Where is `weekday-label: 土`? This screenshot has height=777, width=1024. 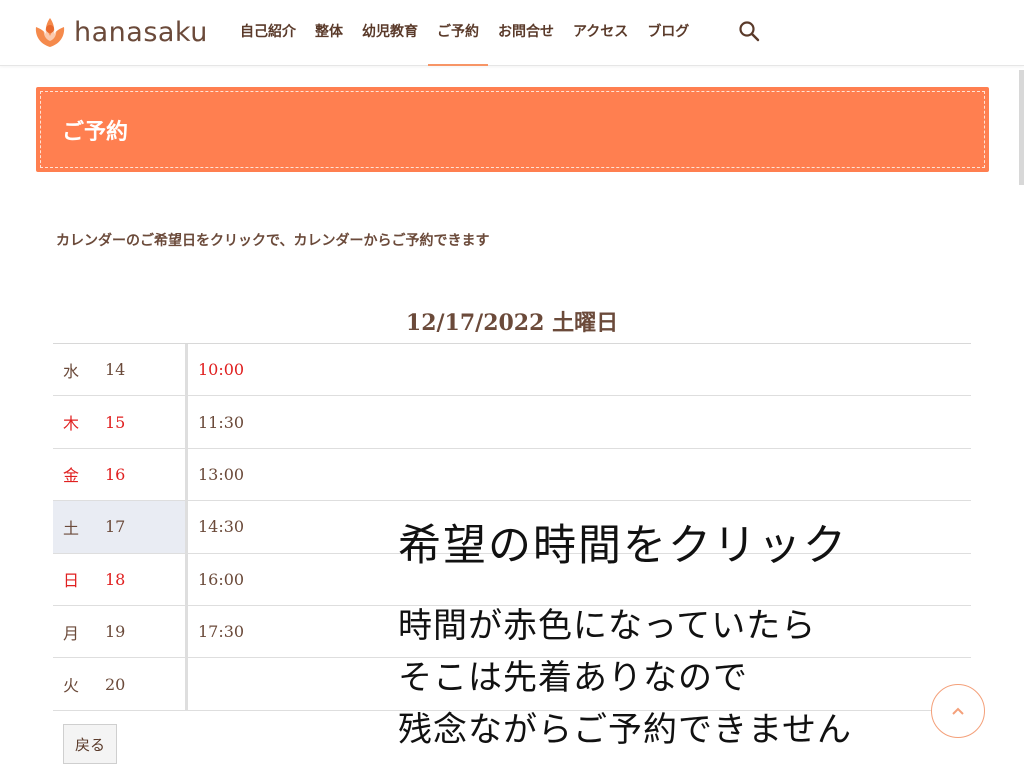 weekday-label: 土 is located at coordinates (71, 528).